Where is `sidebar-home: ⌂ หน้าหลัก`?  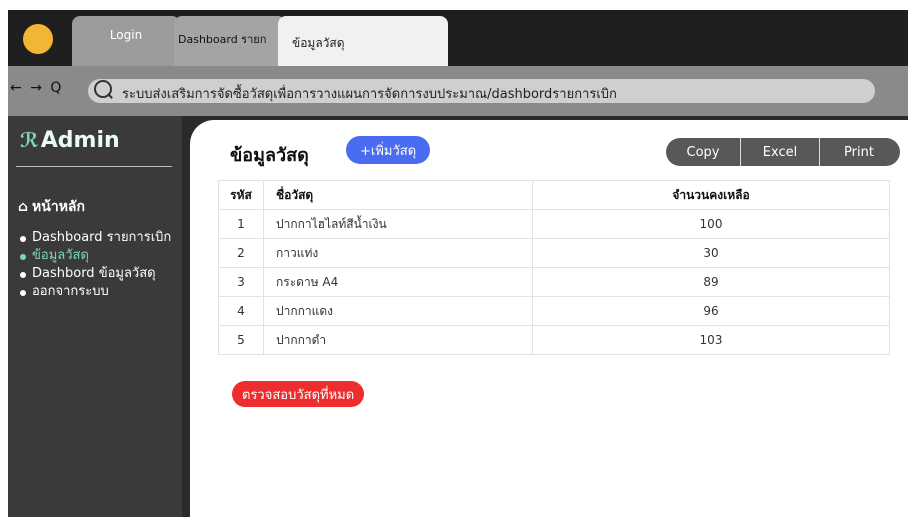 sidebar-home: ⌂ หน้าหลัก is located at coordinates (51, 207).